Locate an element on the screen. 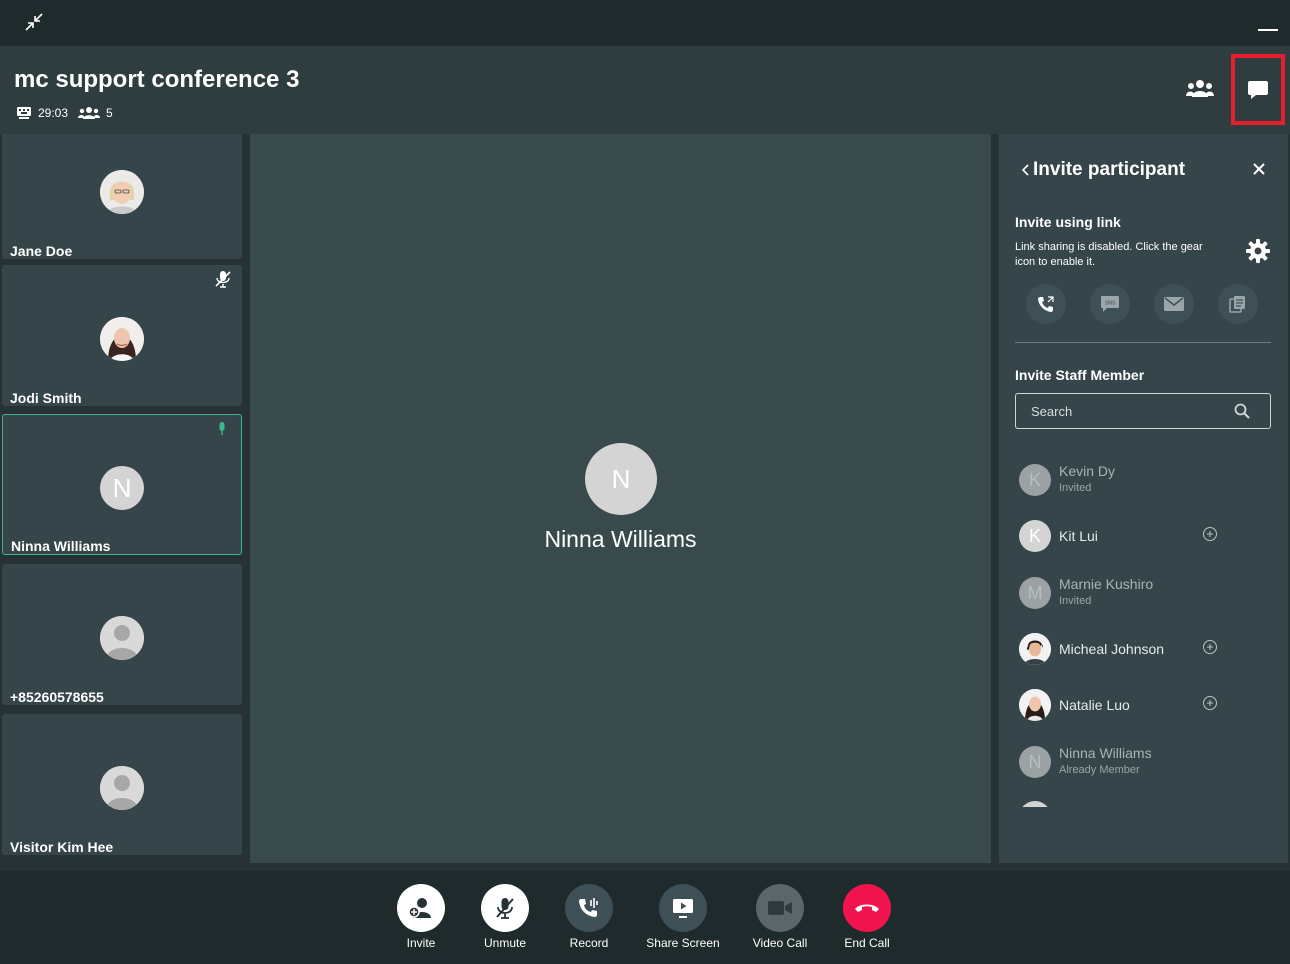 This screenshot has height=964, width=1290. participant-tile-active: N Ninna Williams is located at coordinates (122, 484).